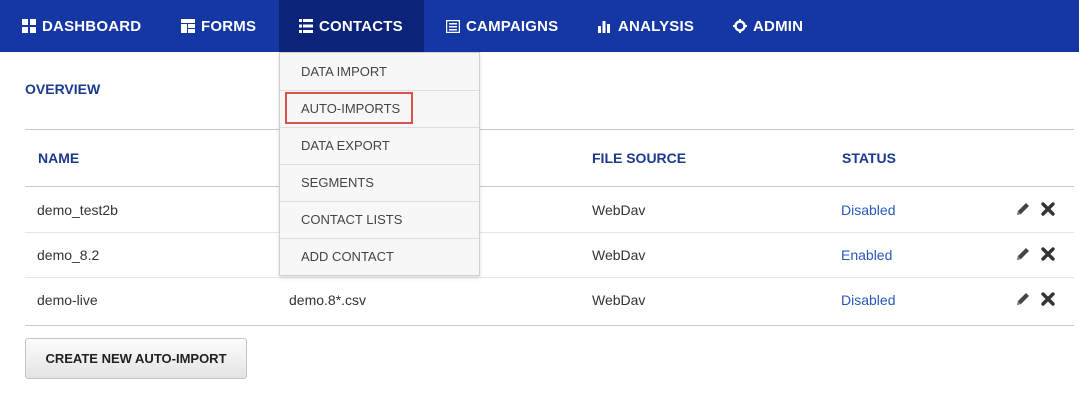 The height and width of the screenshot is (402, 1079). Describe the element at coordinates (92, 26) in the screenshot. I see `nav-dashboard-label: DASHBOARD` at that location.